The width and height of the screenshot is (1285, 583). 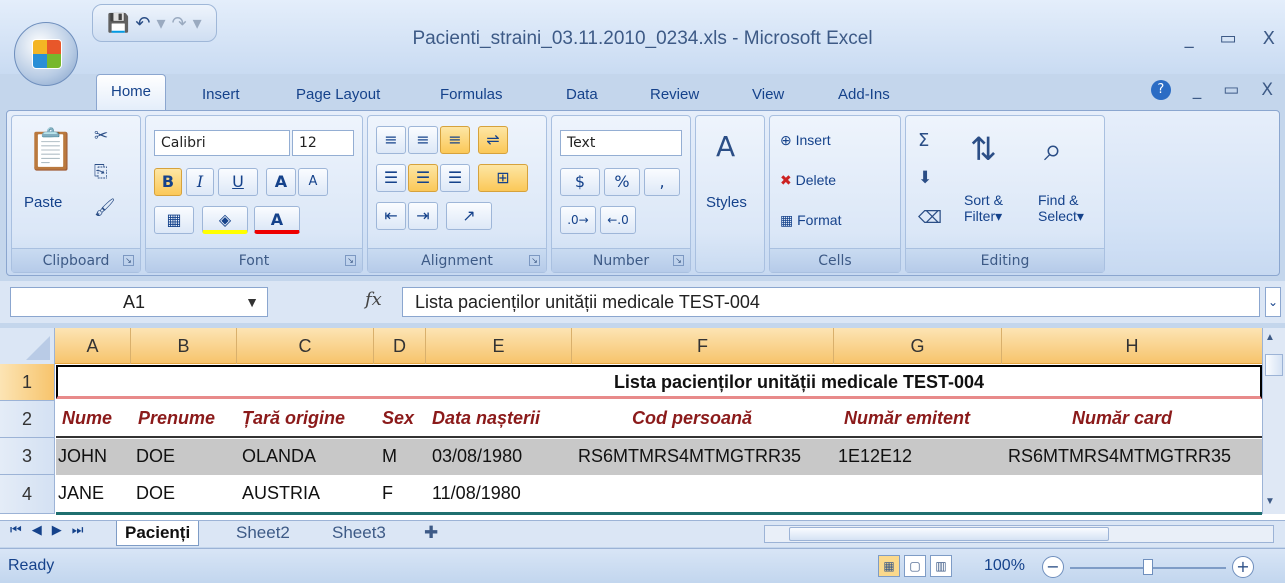 What do you see at coordinates (293, 418) in the screenshot?
I see `header-tara-origine: Țară origine` at bounding box center [293, 418].